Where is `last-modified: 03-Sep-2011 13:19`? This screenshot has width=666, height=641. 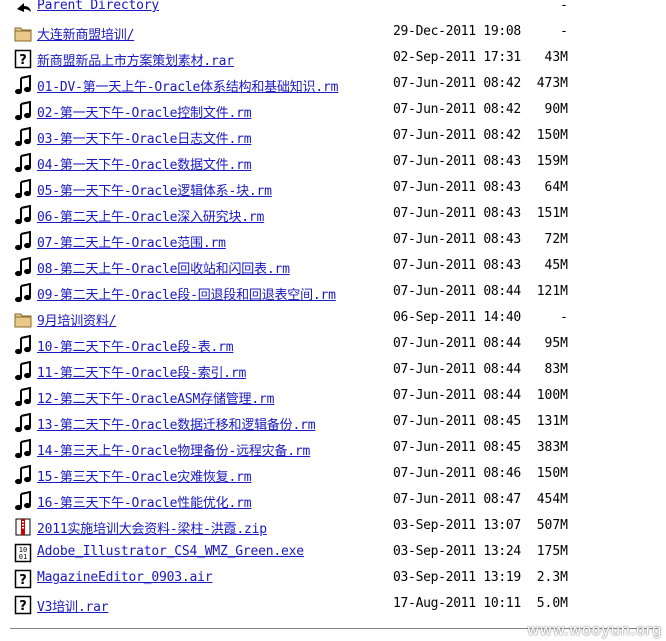
last-modified: 03-Sep-2011 13:19 is located at coordinates (457, 577).